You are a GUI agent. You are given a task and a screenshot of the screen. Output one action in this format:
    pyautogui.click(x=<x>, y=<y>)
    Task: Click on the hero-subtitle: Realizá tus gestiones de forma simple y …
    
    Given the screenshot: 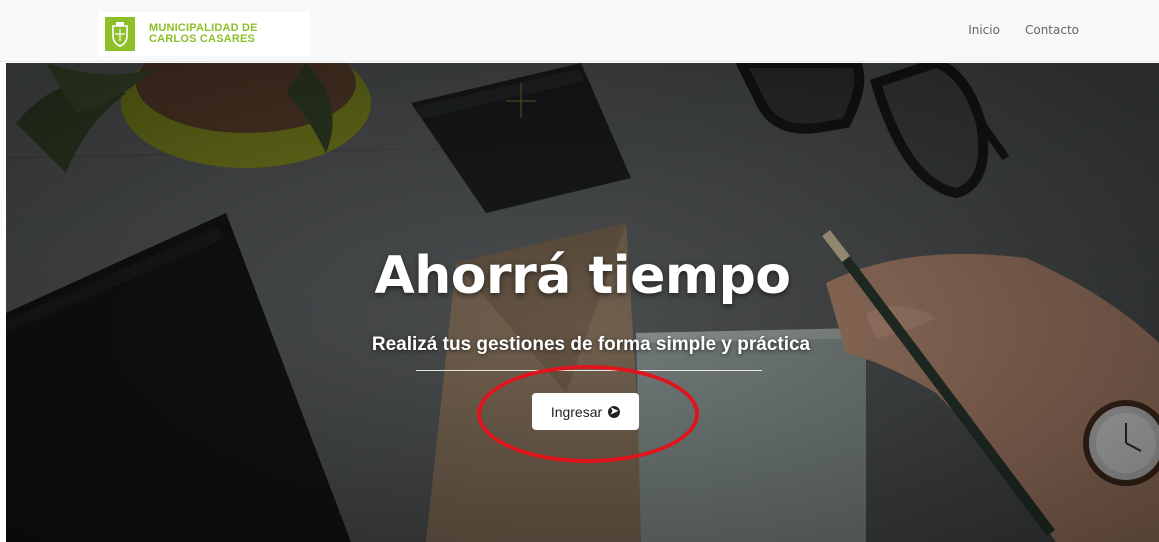 What is the action you would take?
    pyautogui.click(x=591, y=344)
    